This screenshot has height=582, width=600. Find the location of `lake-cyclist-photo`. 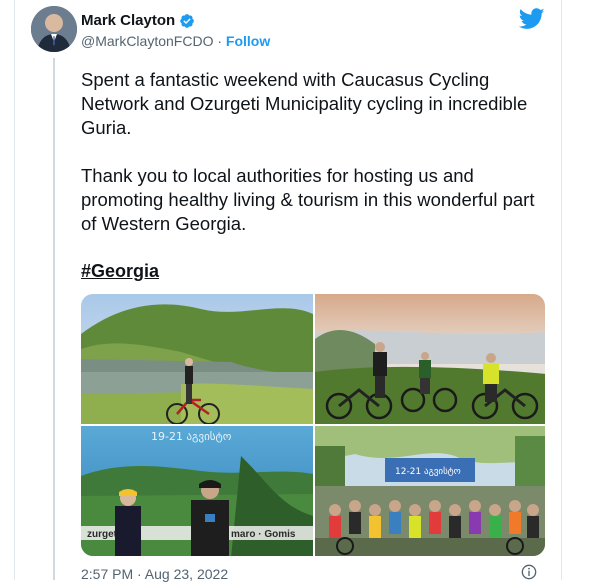

lake-cyclist-photo is located at coordinates (197, 359).